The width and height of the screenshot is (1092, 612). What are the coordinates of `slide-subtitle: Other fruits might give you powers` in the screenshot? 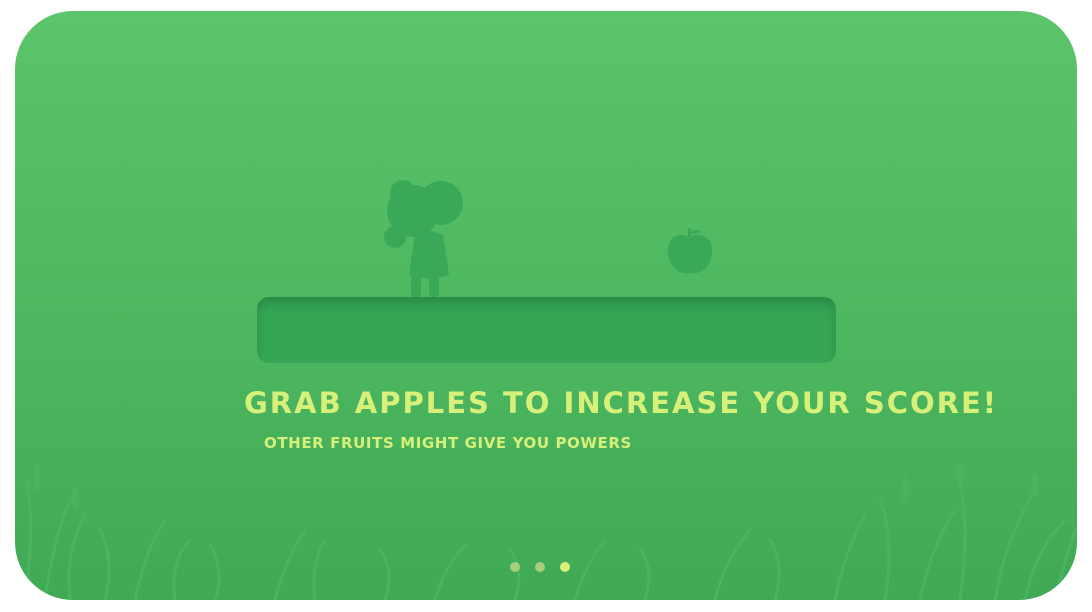 It's located at (448, 443).